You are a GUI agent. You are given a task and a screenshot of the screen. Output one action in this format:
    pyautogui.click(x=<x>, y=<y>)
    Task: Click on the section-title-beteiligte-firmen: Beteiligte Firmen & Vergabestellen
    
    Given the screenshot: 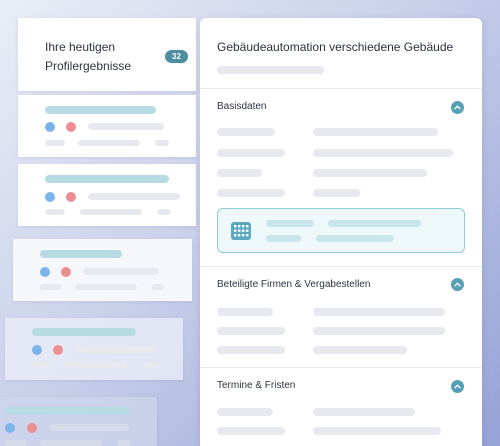 What is the action you would take?
    pyautogui.click(x=293, y=284)
    